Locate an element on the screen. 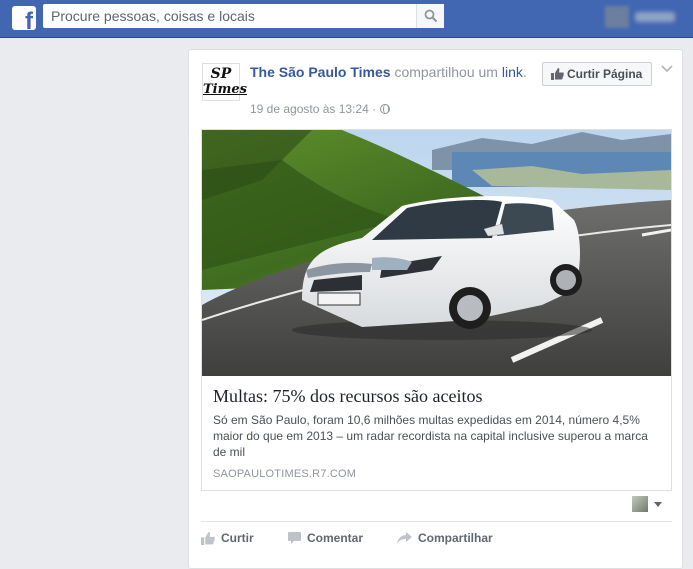 The width and height of the screenshot is (693, 569). share-button: Compartilhar is located at coordinates (445, 538).